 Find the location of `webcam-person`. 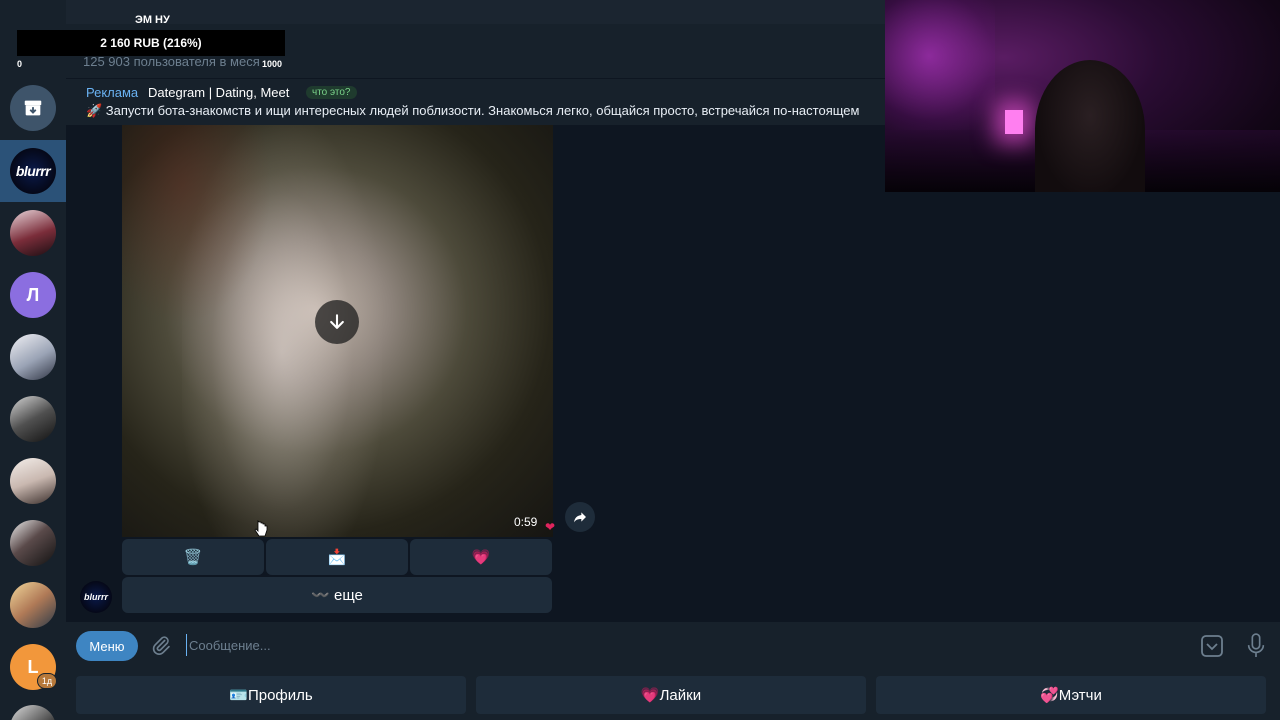

webcam-person is located at coordinates (1090, 126).